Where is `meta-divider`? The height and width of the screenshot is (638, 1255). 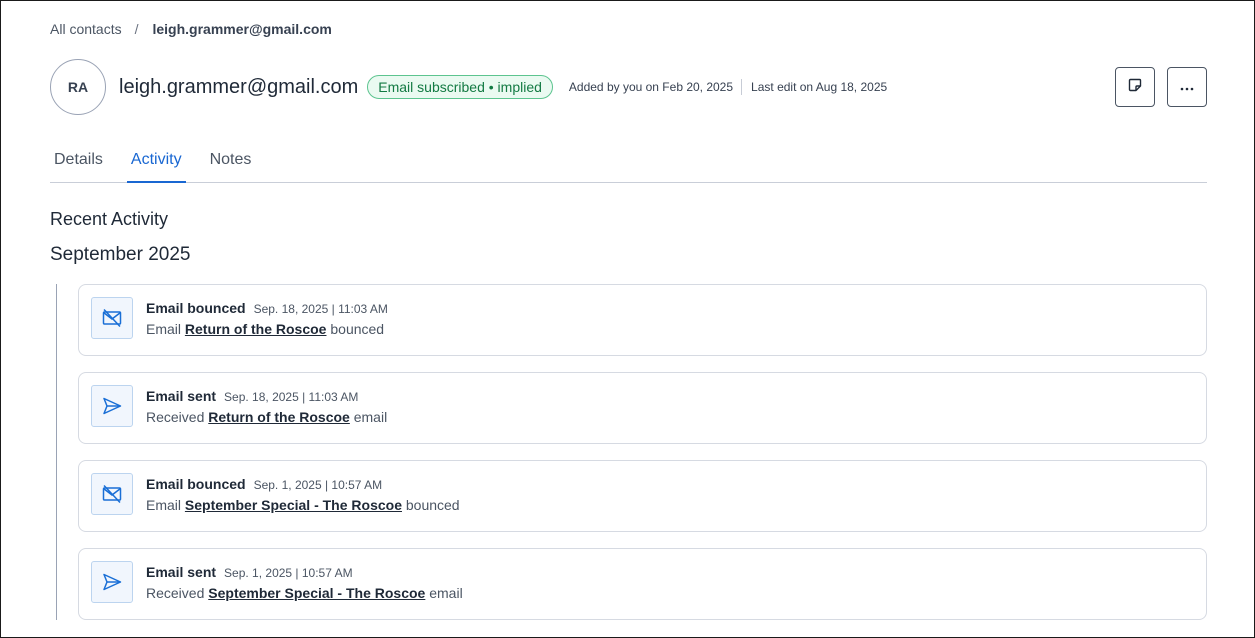 meta-divider is located at coordinates (742, 87).